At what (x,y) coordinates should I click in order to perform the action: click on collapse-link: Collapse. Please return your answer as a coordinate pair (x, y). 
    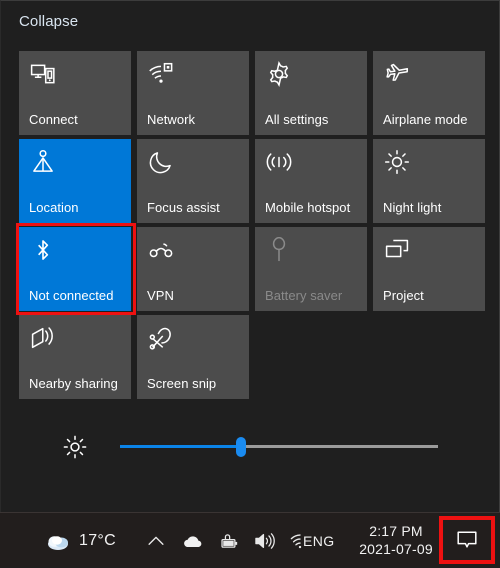
    Looking at the image, I should click on (48, 22).